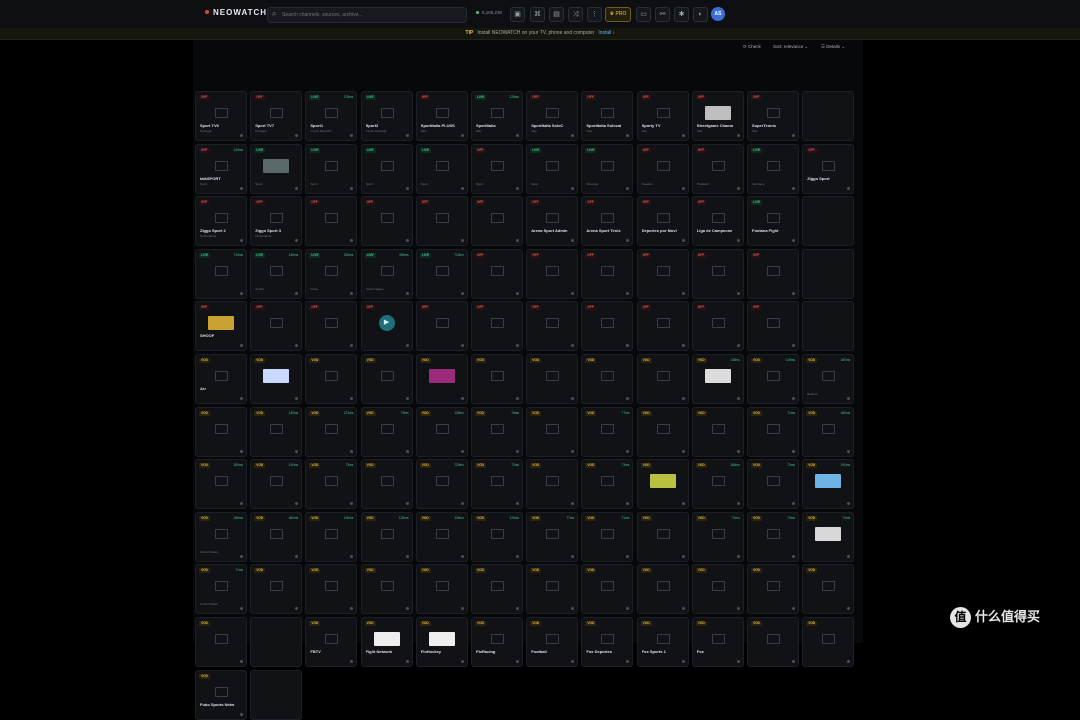 This screenshot has width=1080, height=720. Describe the element at coordinates (828, 168) in the screenshot. I see `channel-card: OFF Ziggo Sport` at that location.